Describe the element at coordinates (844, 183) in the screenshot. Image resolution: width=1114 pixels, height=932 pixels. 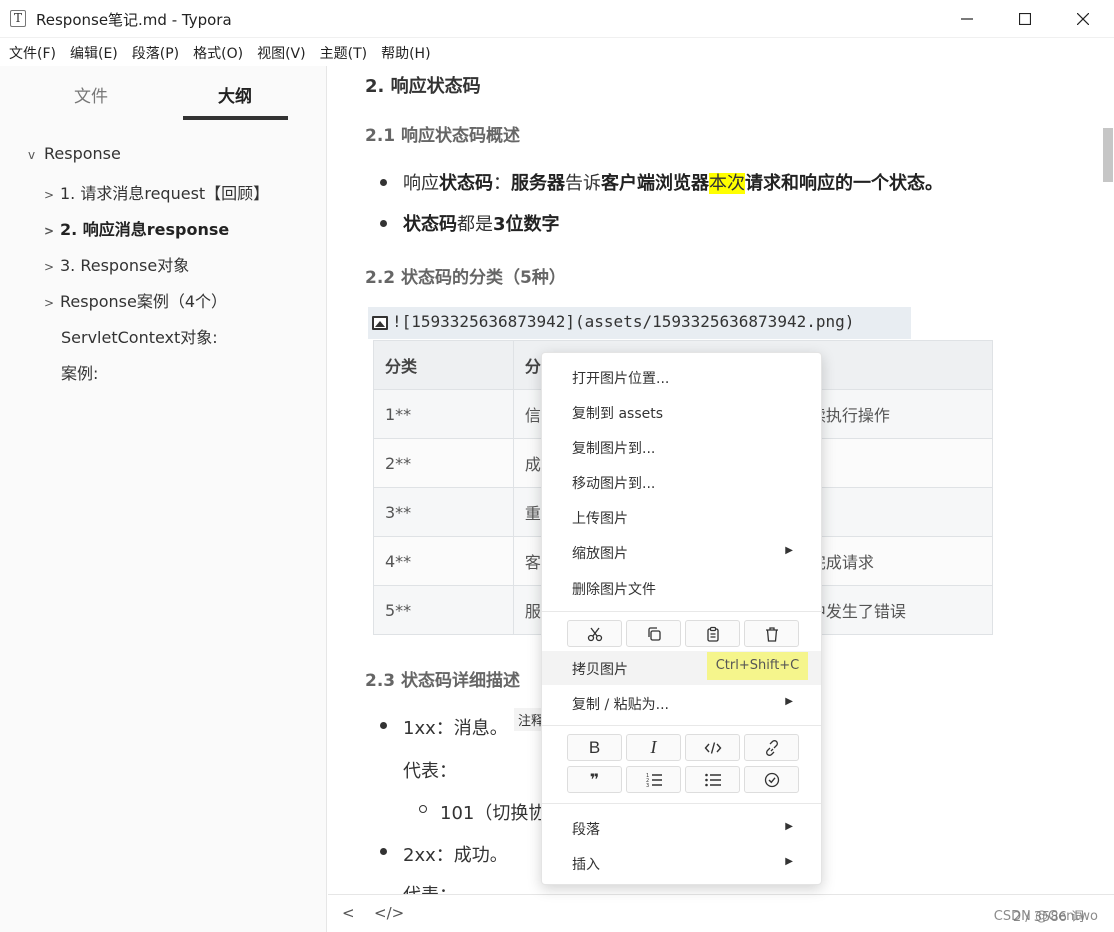
I see `bold-text: 请求和响应的一个状态。` at that location.